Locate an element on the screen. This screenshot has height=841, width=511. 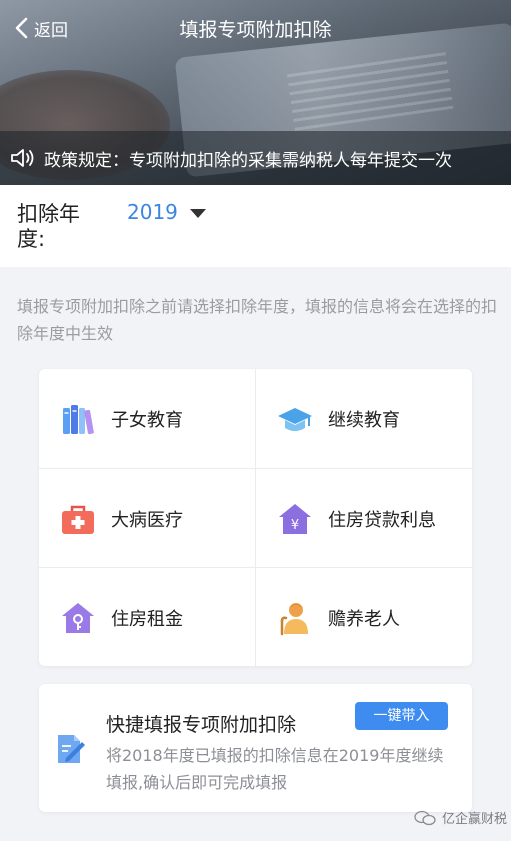
house-key-icon is located at coordinates (78, 617).